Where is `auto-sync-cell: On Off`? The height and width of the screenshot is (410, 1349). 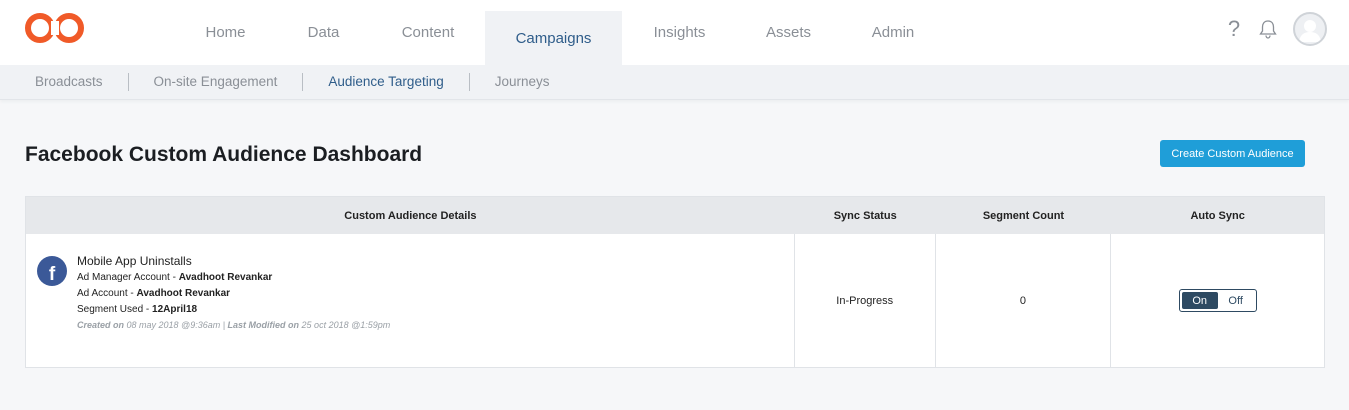 auto-sync-cell: On Off is located at coordinates (1217, 300).